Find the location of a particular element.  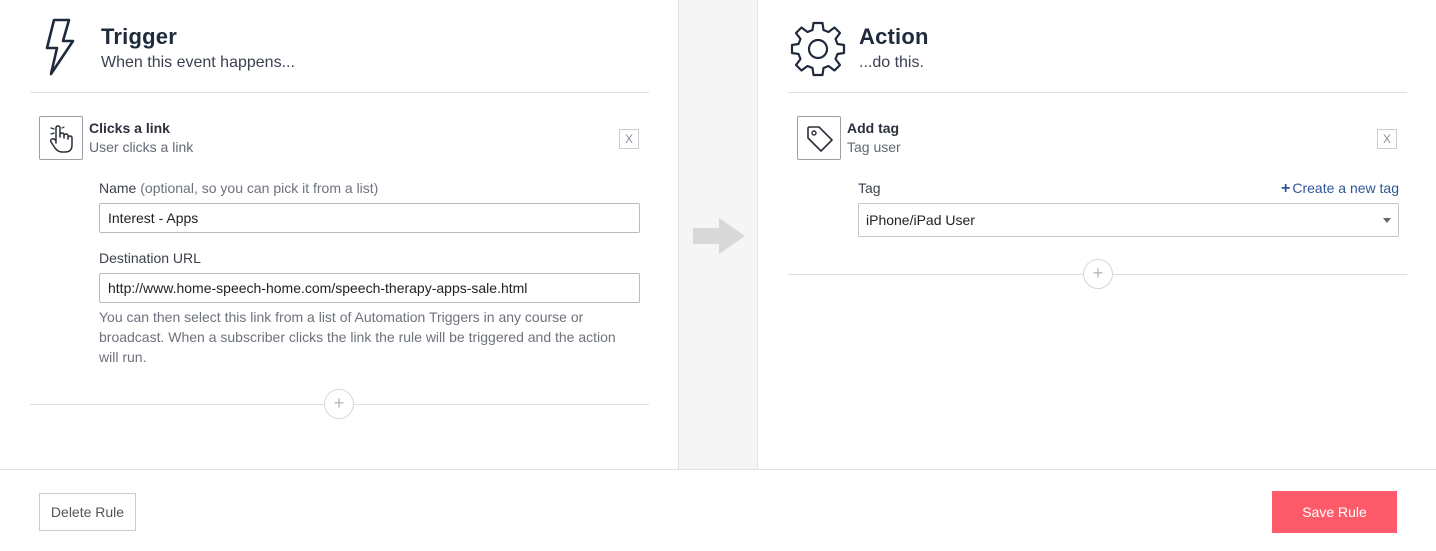

create-new-tag-link: + Create a new tag is located at coordinates (1340, 189).